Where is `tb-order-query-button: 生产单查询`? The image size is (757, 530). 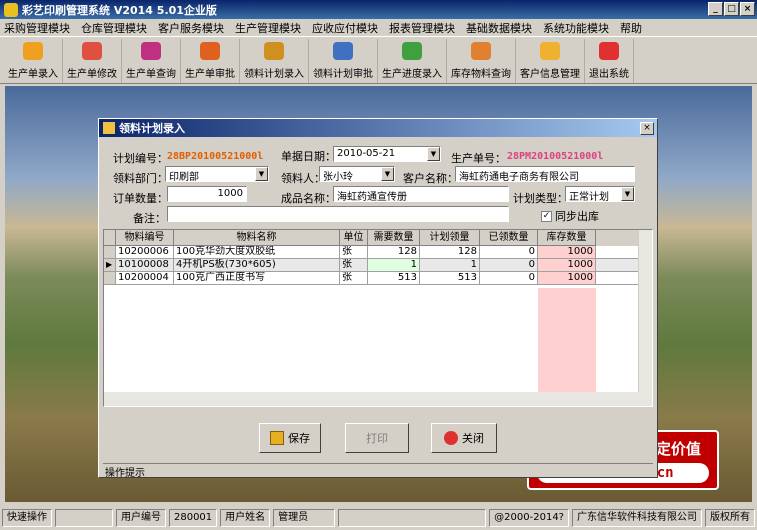 tb-order-query-button: 生产单查询 is located at coordinates (151, 61).